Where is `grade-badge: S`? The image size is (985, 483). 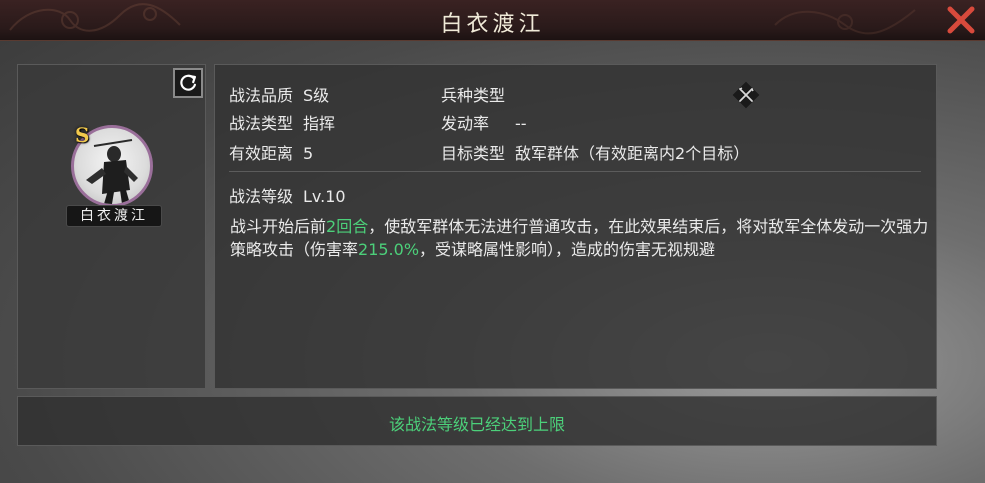 grade-badge: S is located at coordinates (82, 135).